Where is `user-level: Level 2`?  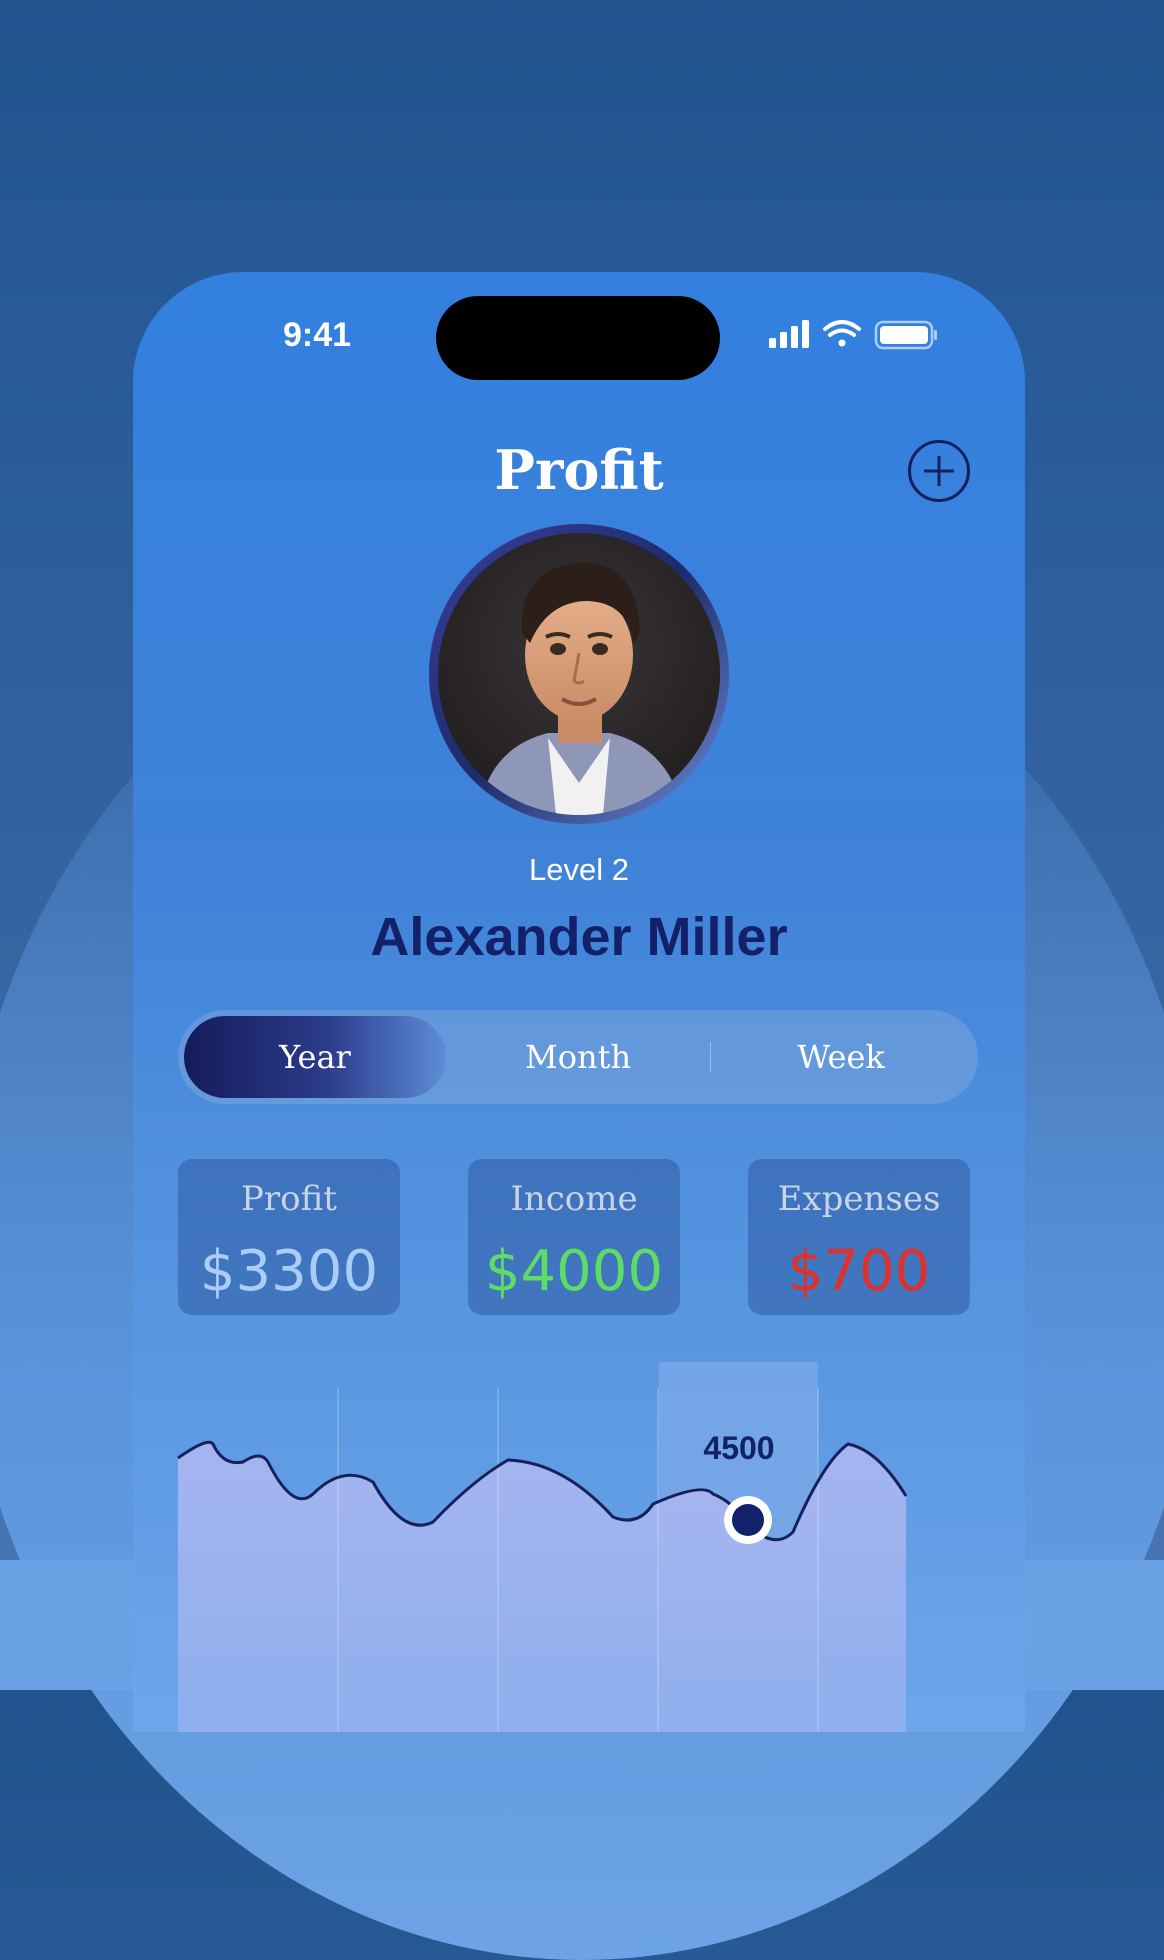 user-level: Level 2 is located at coordinates (579, 869).